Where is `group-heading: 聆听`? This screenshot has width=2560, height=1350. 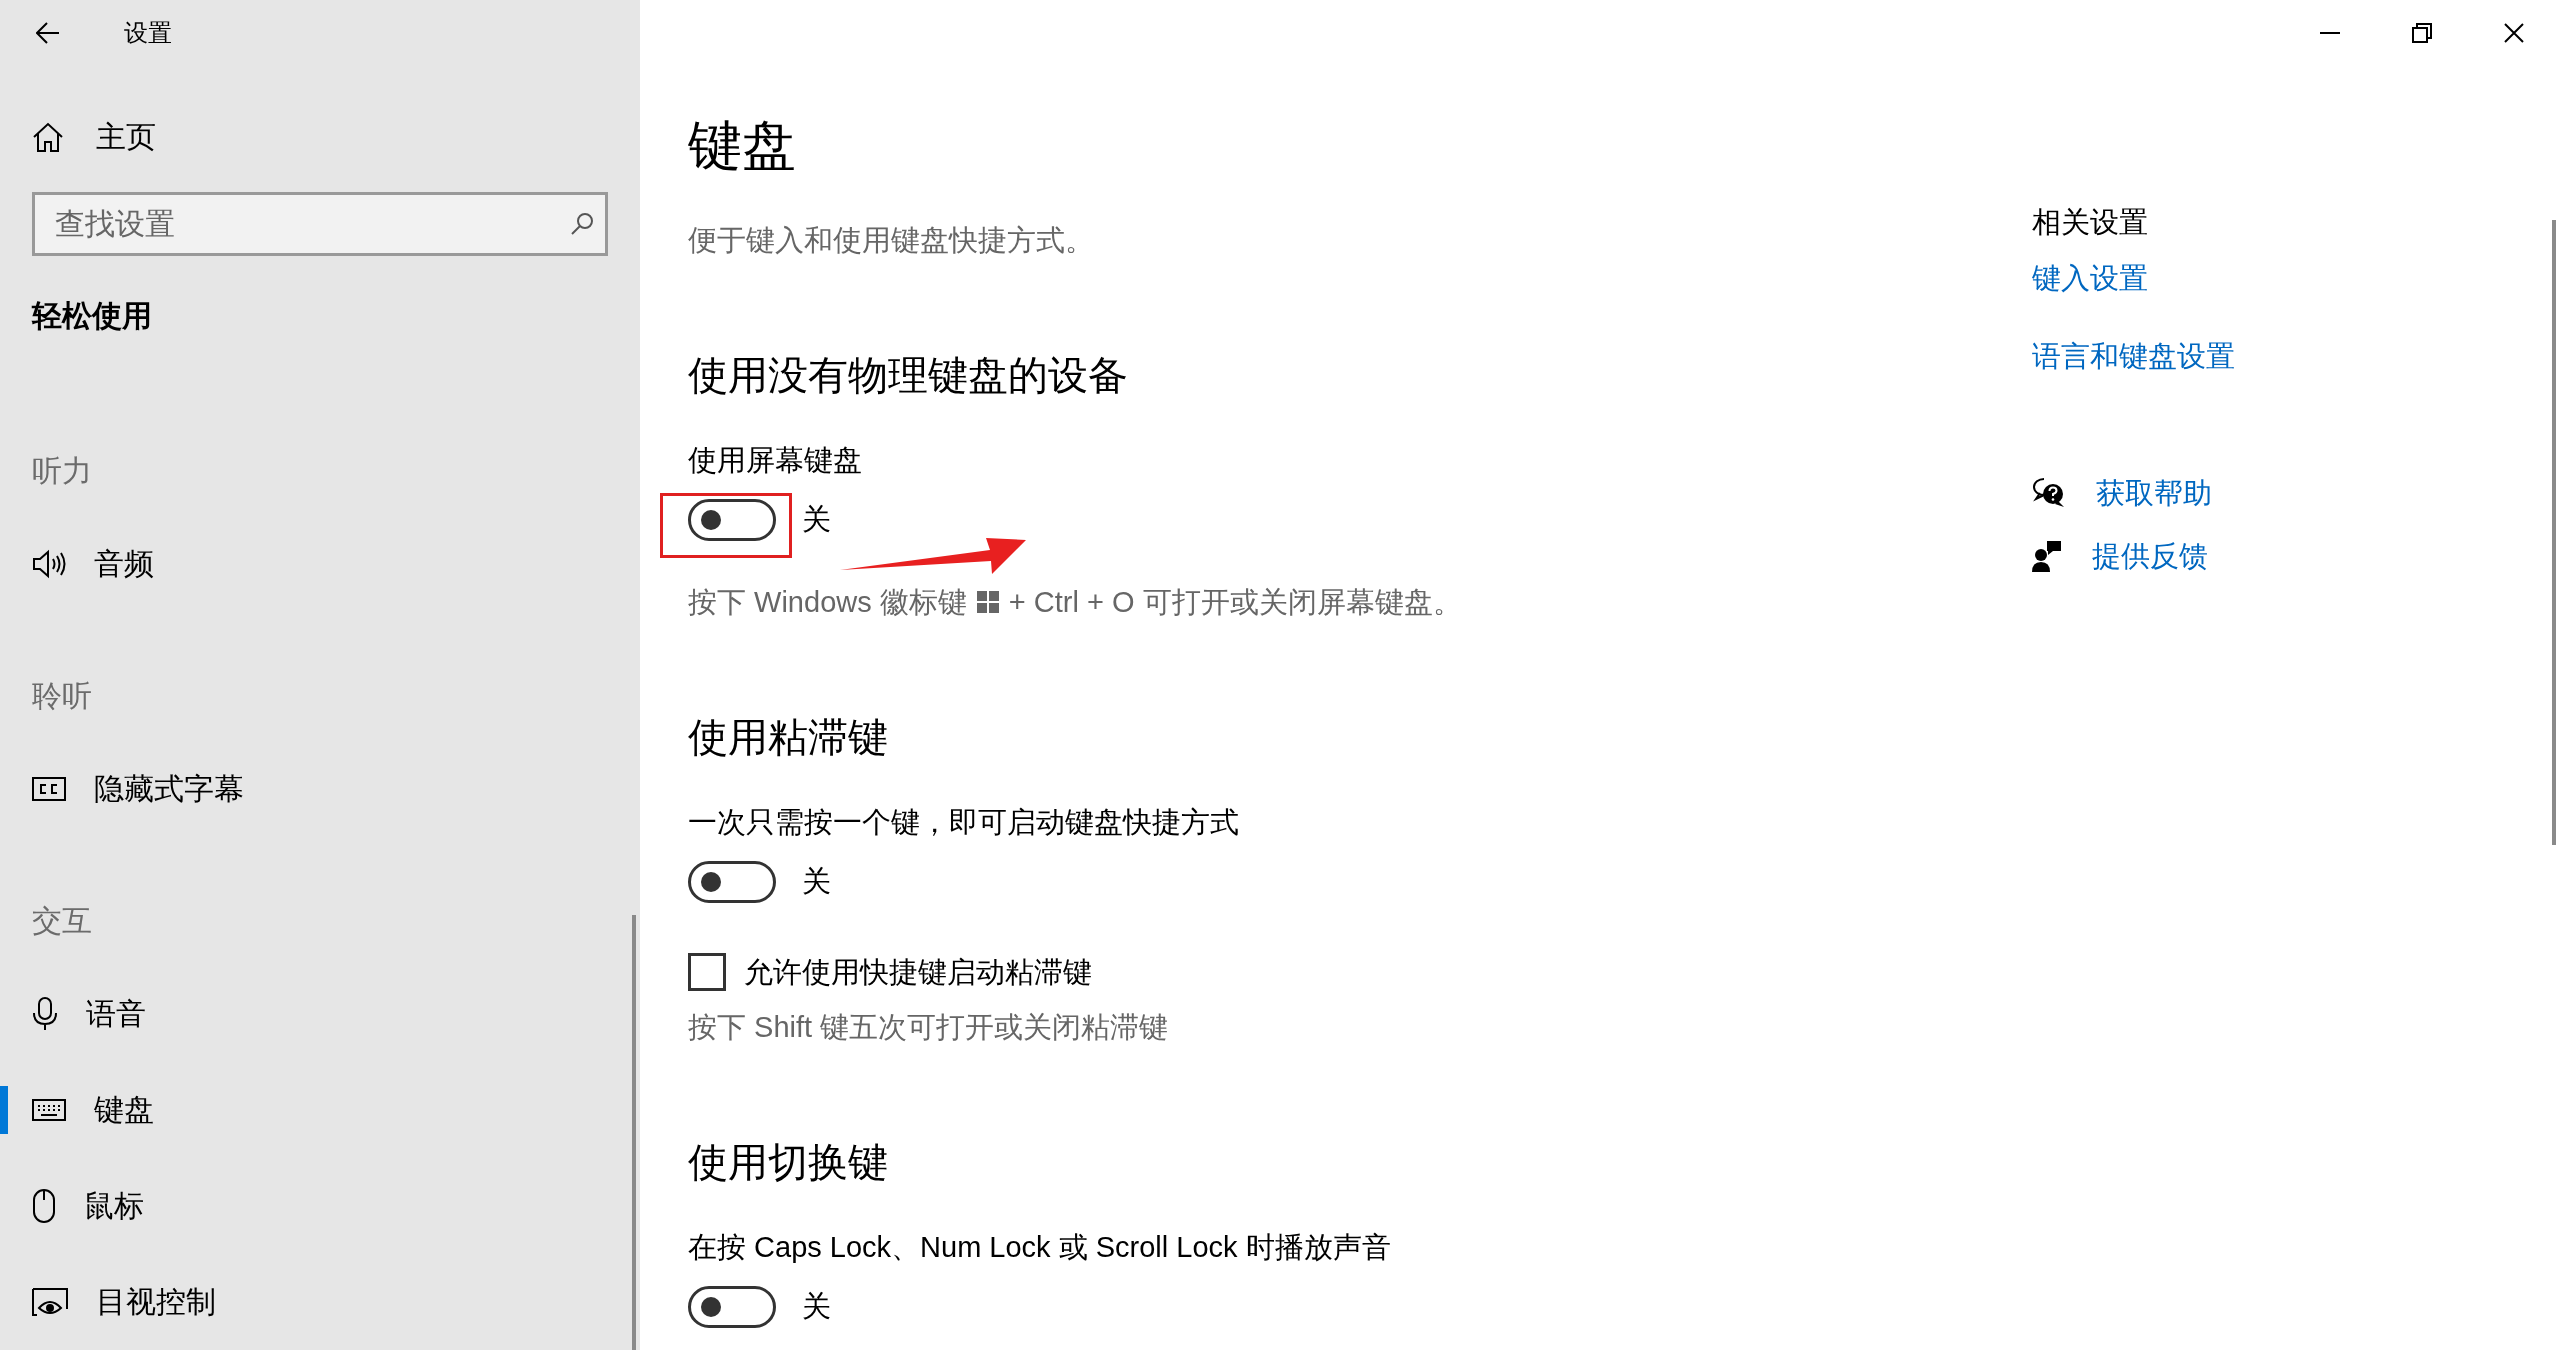 group-heading: 聆听 is located at coordinates (62, 695).